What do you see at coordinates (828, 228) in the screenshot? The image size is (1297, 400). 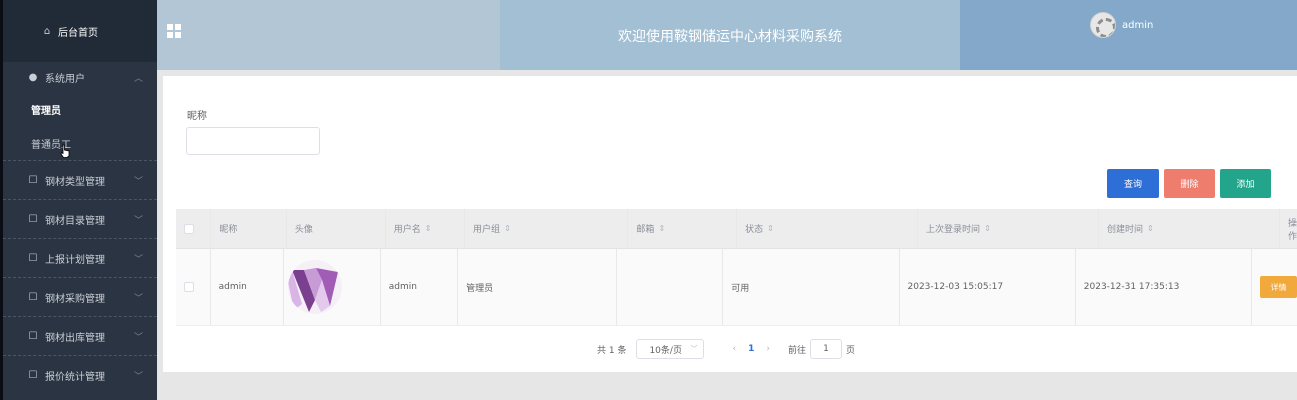 I see `column-header: 状态 ⇕` at bounding box center [828, 228].